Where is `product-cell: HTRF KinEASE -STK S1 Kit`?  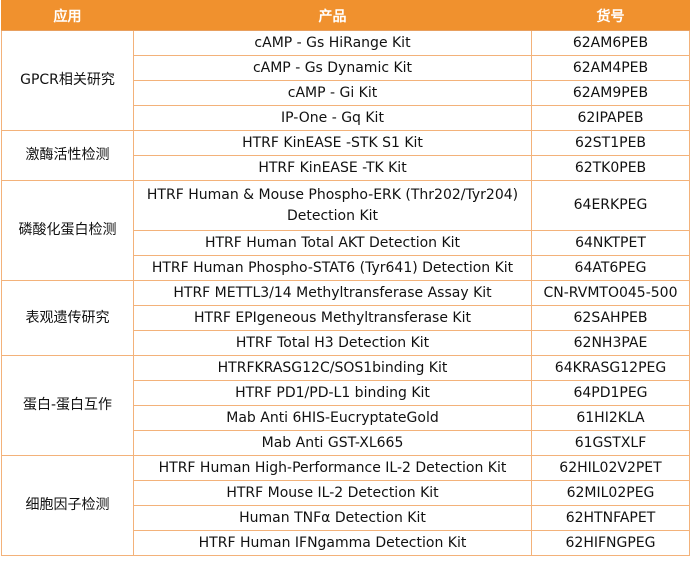 product-cell: HTRF KinEASE -STK S1 Kit is located at coordinates (332, 143).